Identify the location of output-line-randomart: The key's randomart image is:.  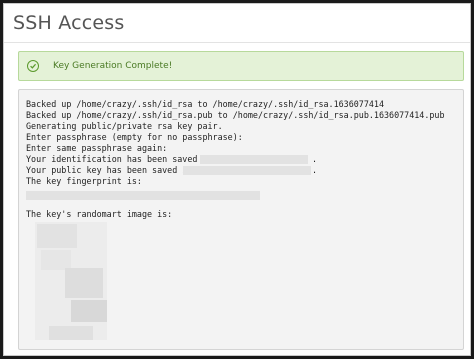
(99, 214).